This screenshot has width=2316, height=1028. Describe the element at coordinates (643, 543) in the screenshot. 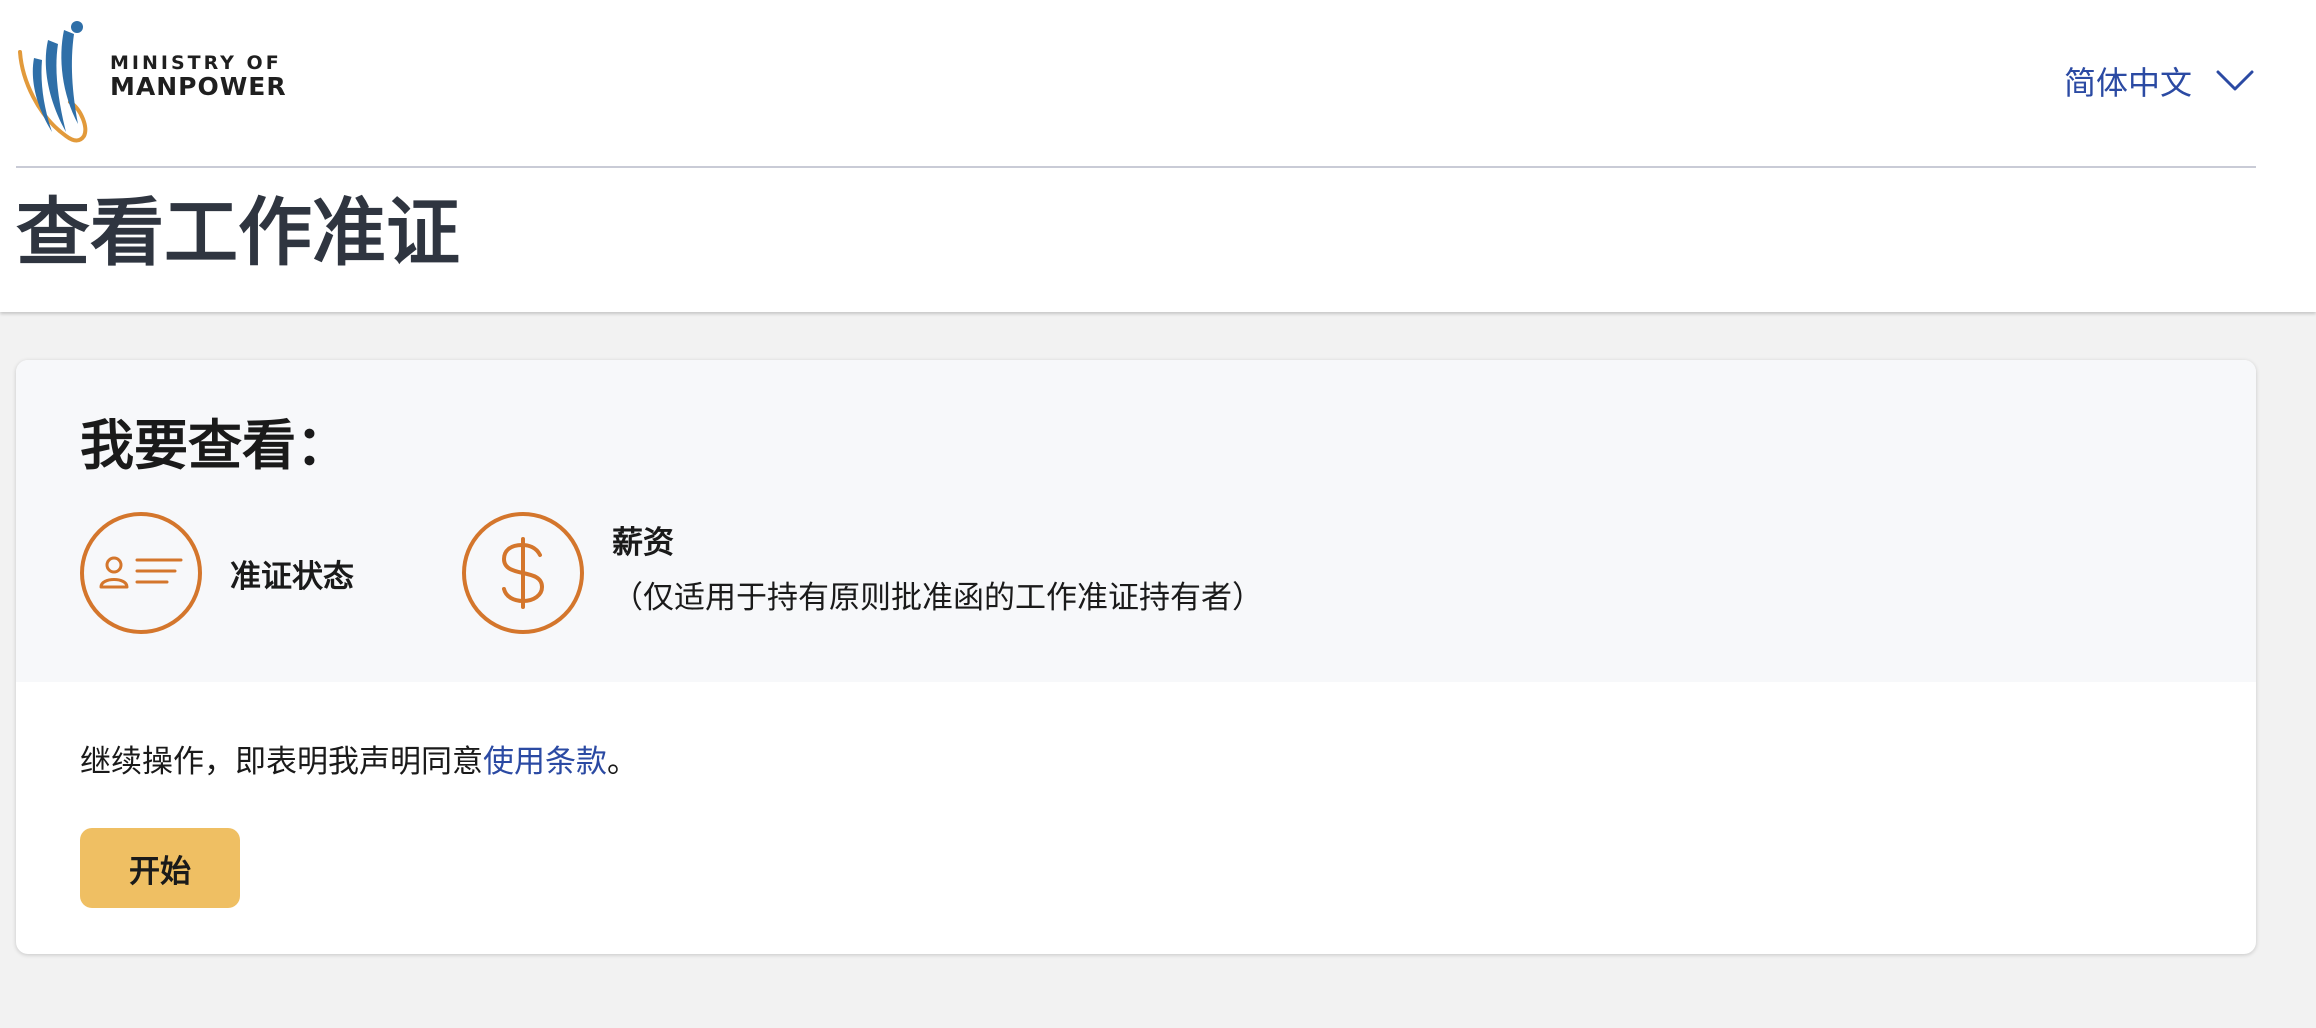

I see `salary-label: 薪资` at that location.